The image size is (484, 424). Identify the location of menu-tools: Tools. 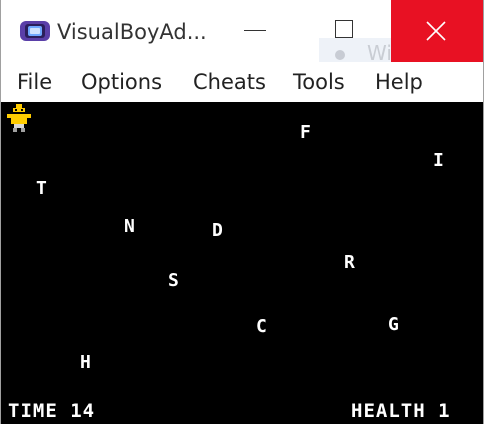
(319, 82).